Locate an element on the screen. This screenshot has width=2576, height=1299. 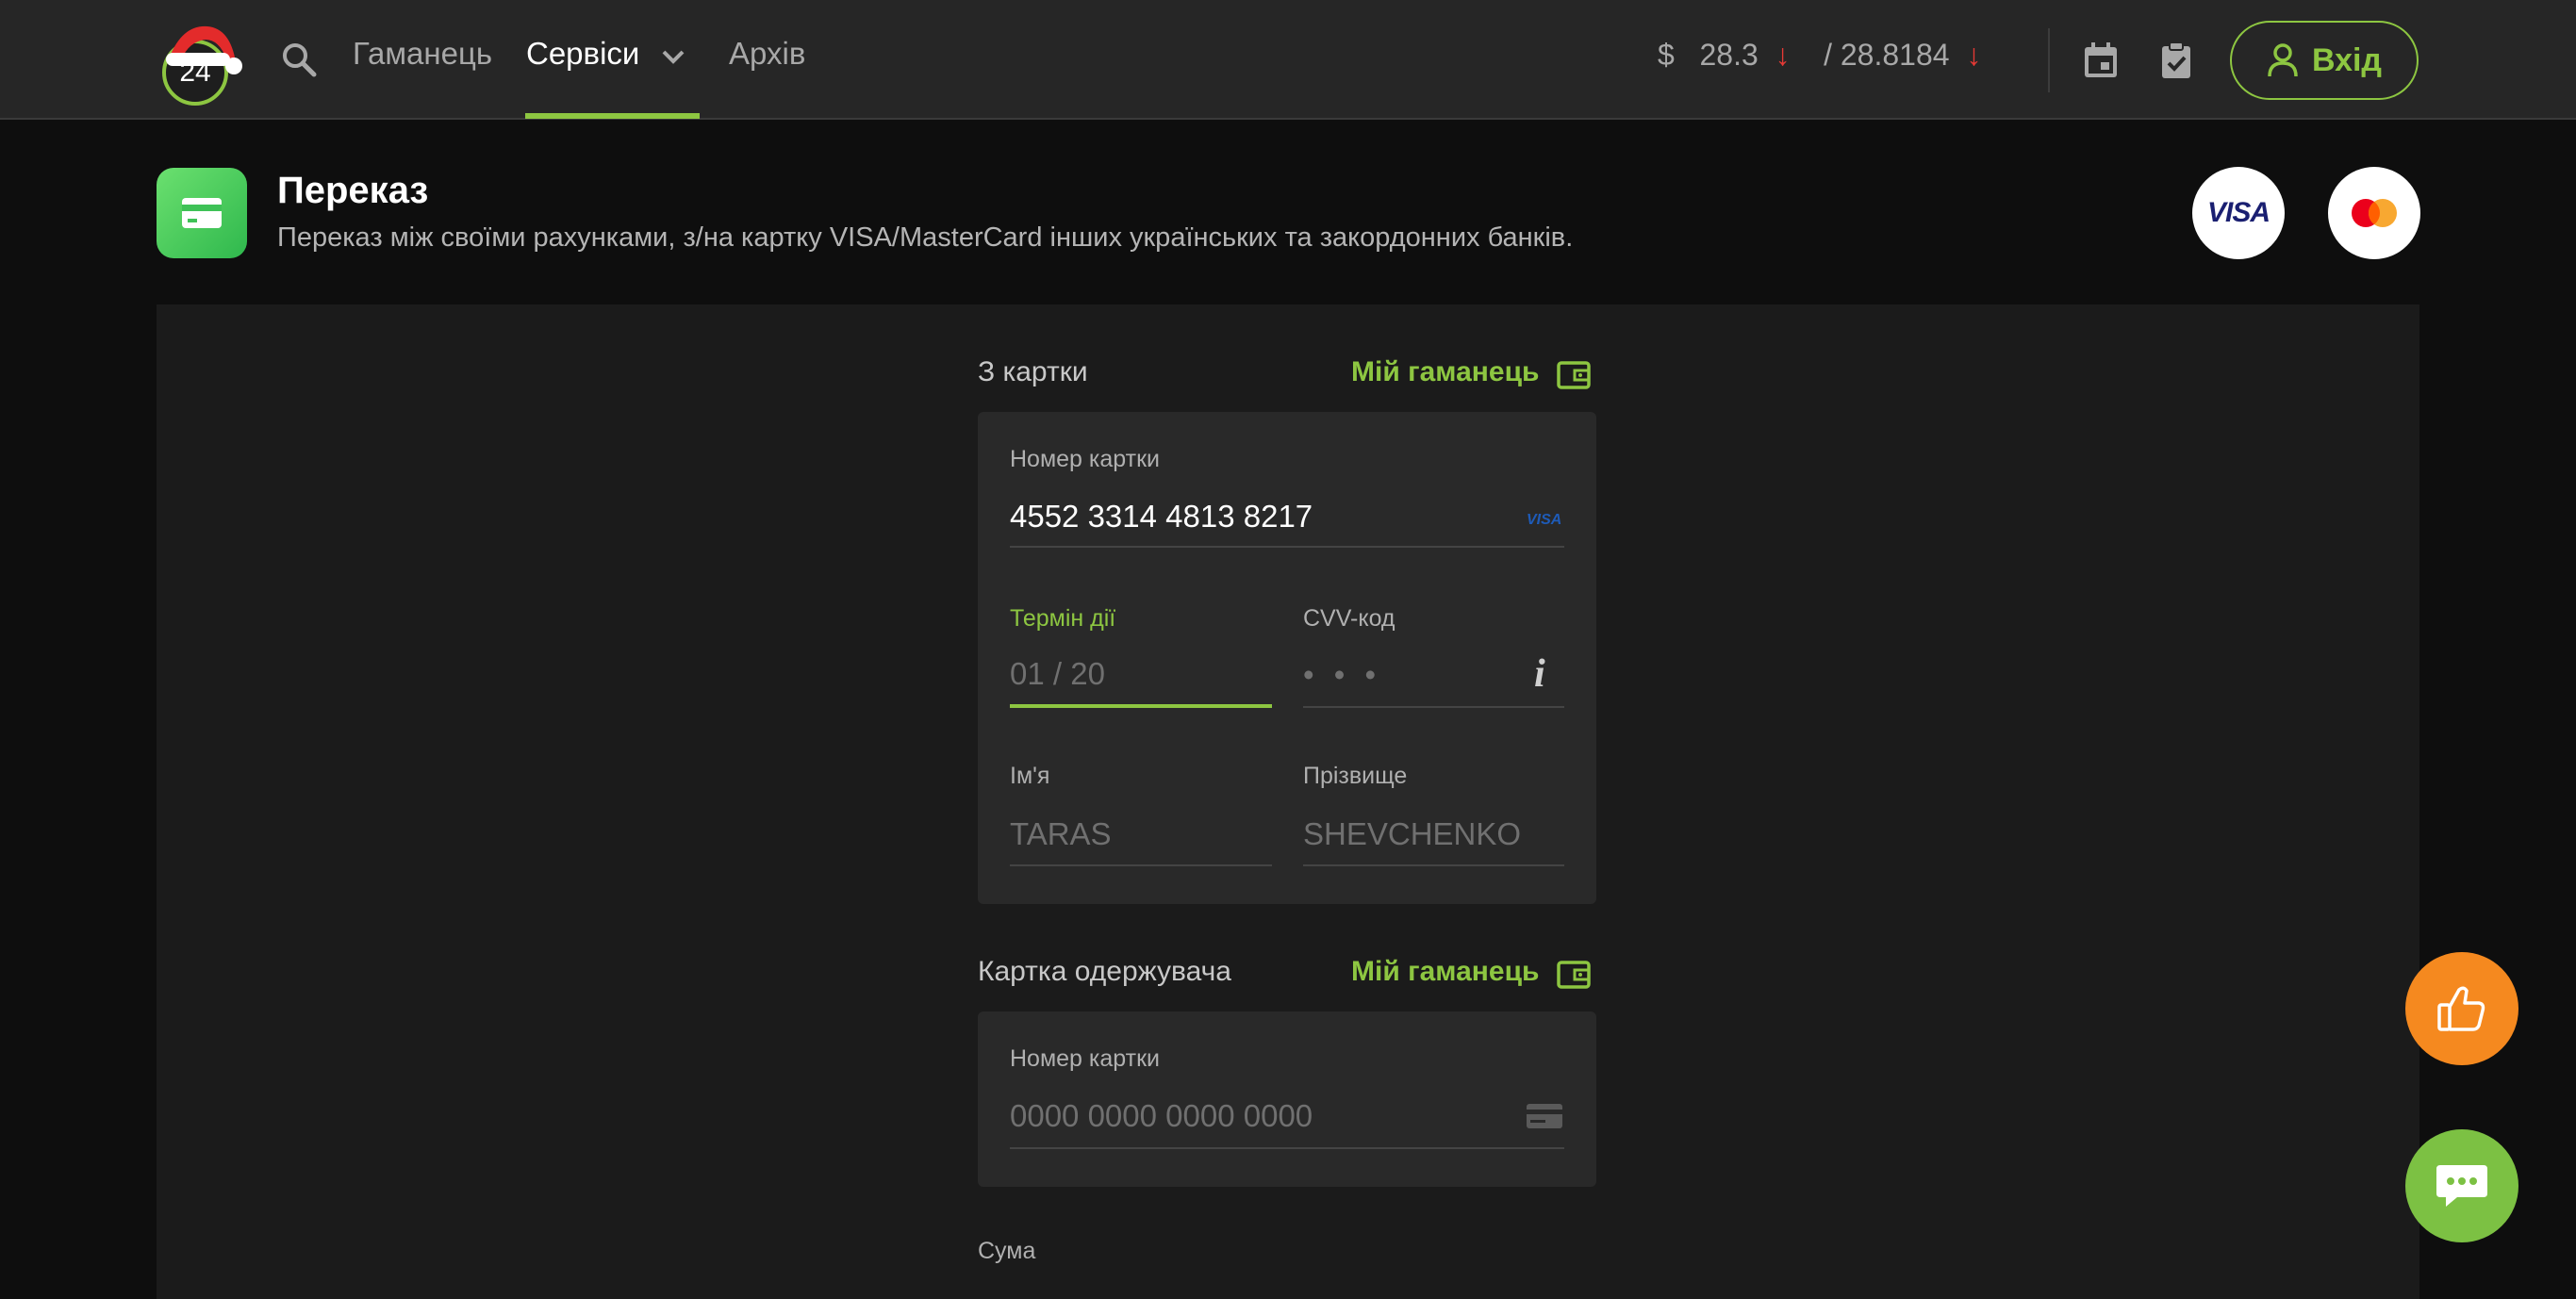
visa-logo: VISA is located at coordinates (2238, 213).